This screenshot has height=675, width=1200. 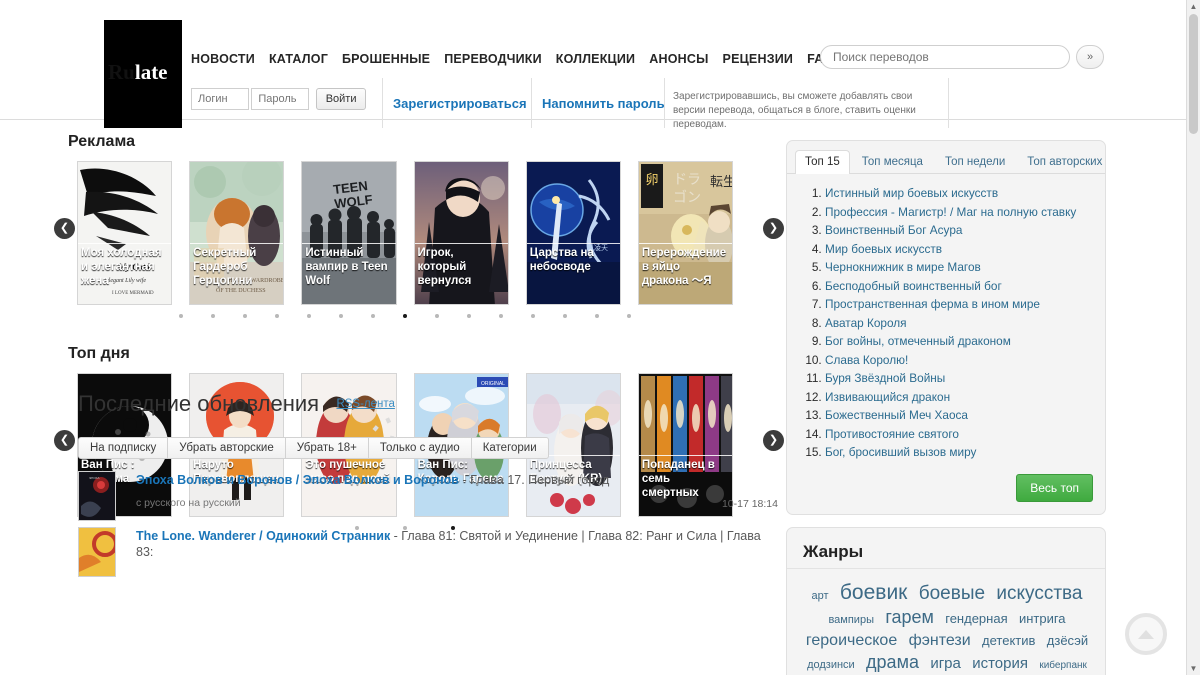 I want to click on genre-tag: интрига, so click(x=1042, y=618).